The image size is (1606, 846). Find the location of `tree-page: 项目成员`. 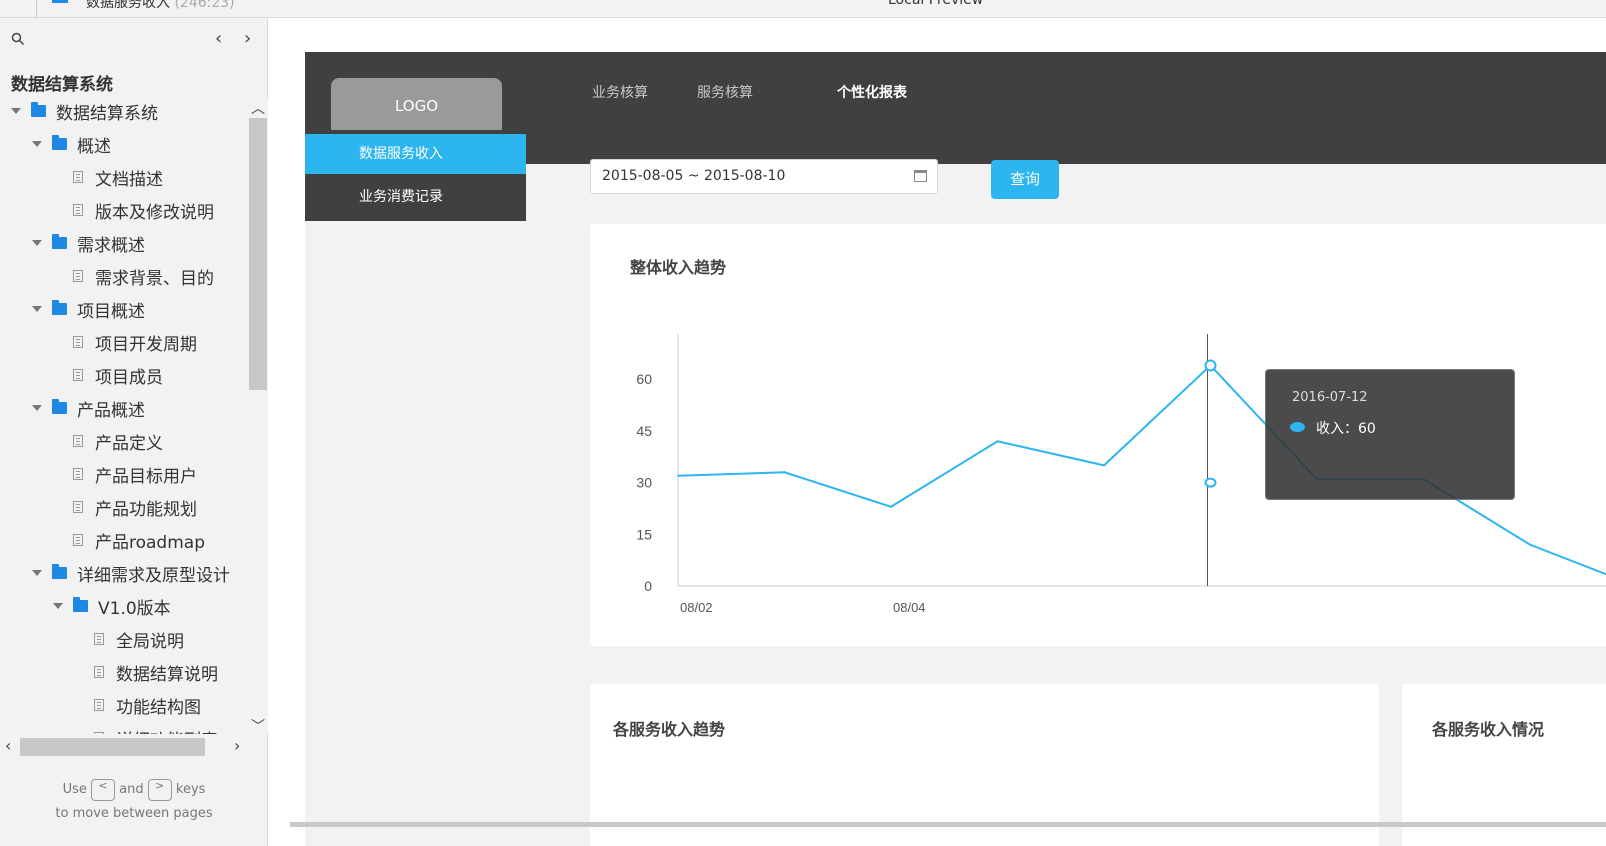

tree-page: 项目成员 is located at coordinates (118, 375).